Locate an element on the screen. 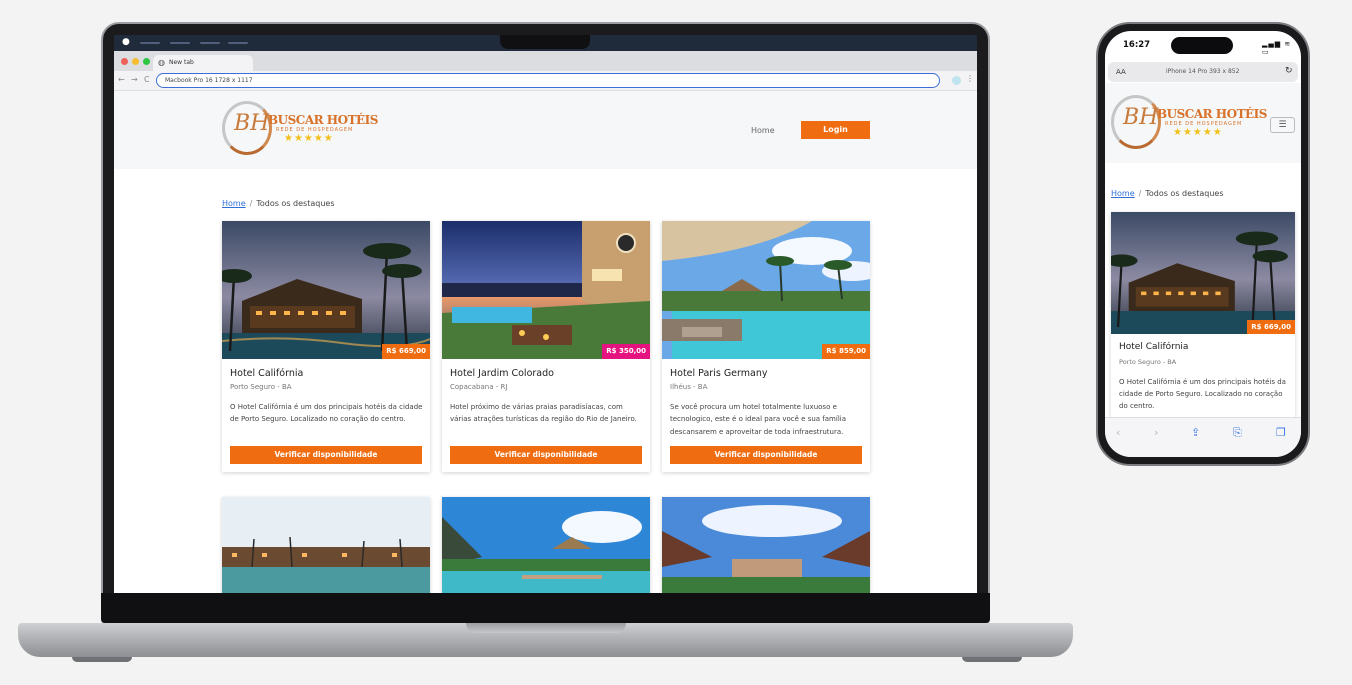  phone-address-bar: AA iPhone 14 Pro 393 x 852 ↻ is located at coordinates (1203, 72).